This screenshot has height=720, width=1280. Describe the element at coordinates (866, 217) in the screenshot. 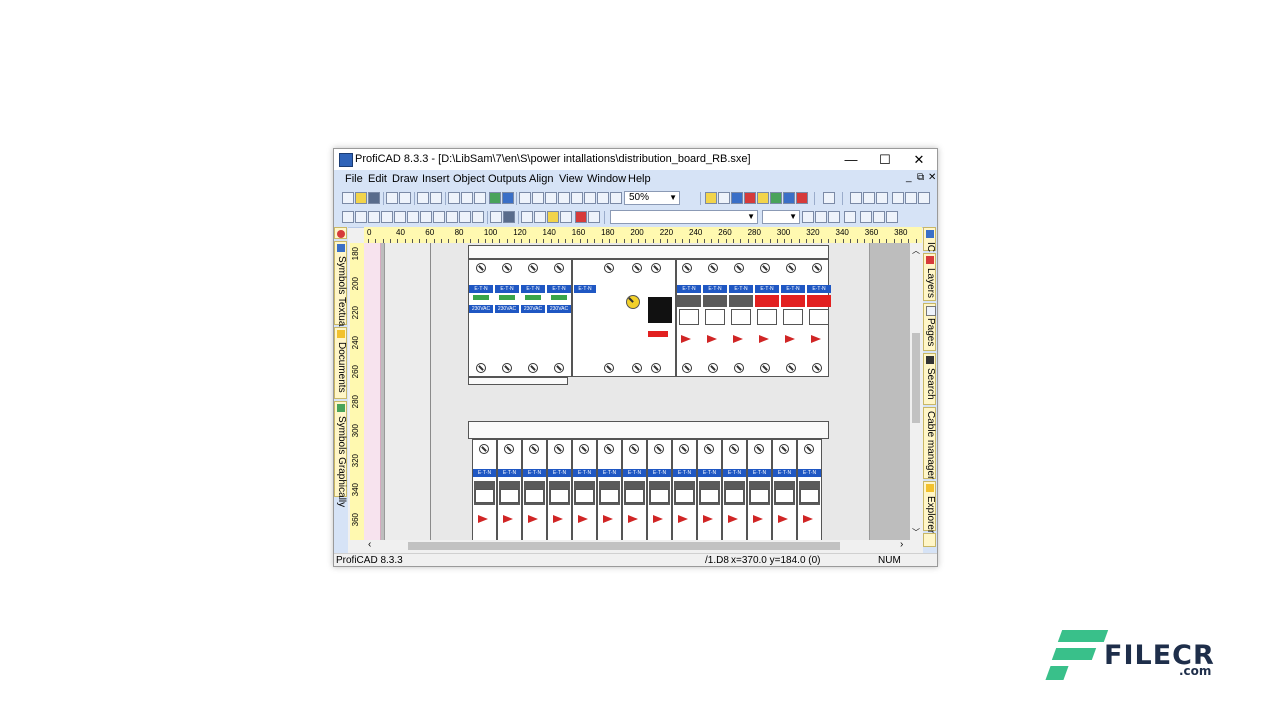

I see `text-align-left-icon` at that location.